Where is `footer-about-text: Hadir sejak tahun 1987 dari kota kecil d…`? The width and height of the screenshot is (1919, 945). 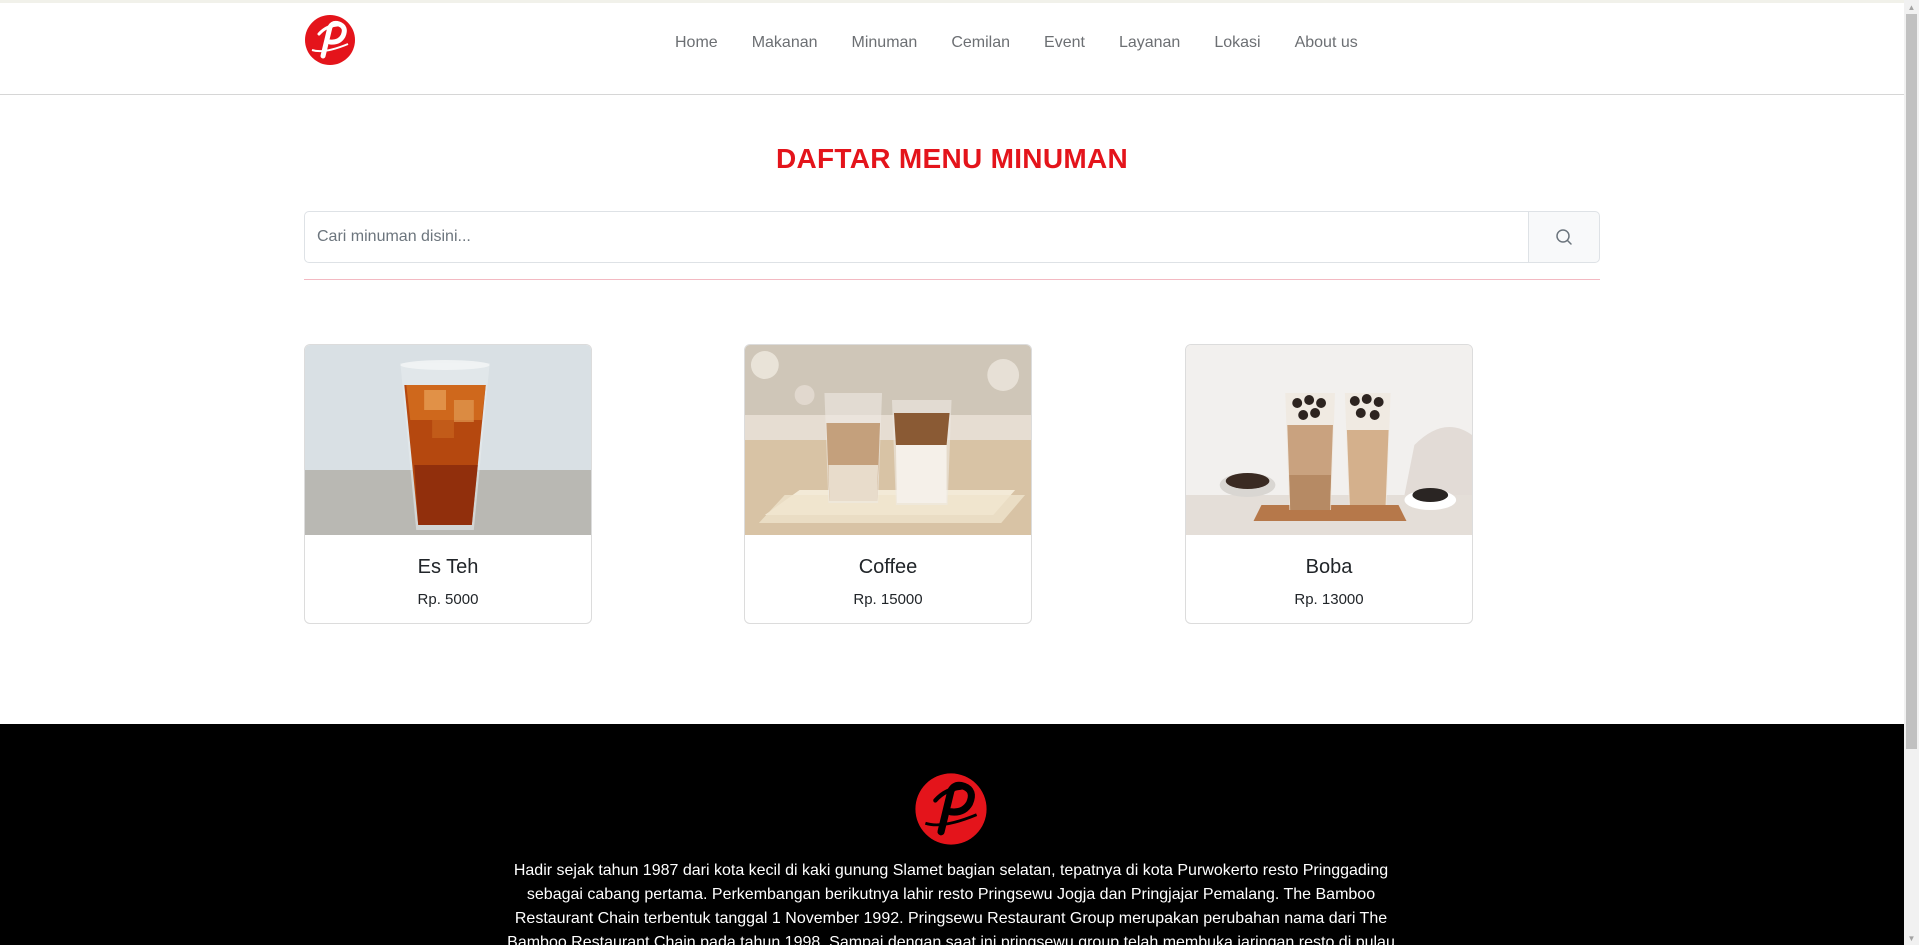 footer-about-text: Hadir sejak tahun 1987 dari kota kecil d… is located at coordinates (951, 903).